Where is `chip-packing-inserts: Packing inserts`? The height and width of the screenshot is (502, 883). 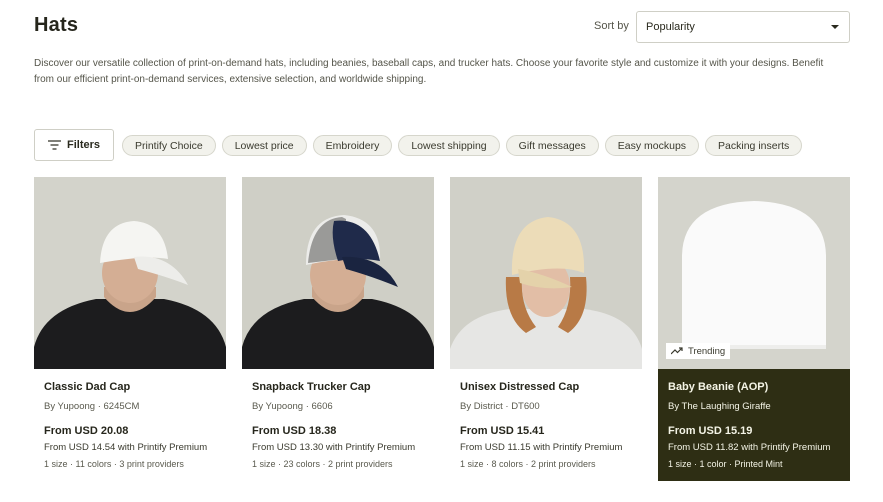 chip-packing-inserts: Packing inserts is located at coordinates (754, 145).